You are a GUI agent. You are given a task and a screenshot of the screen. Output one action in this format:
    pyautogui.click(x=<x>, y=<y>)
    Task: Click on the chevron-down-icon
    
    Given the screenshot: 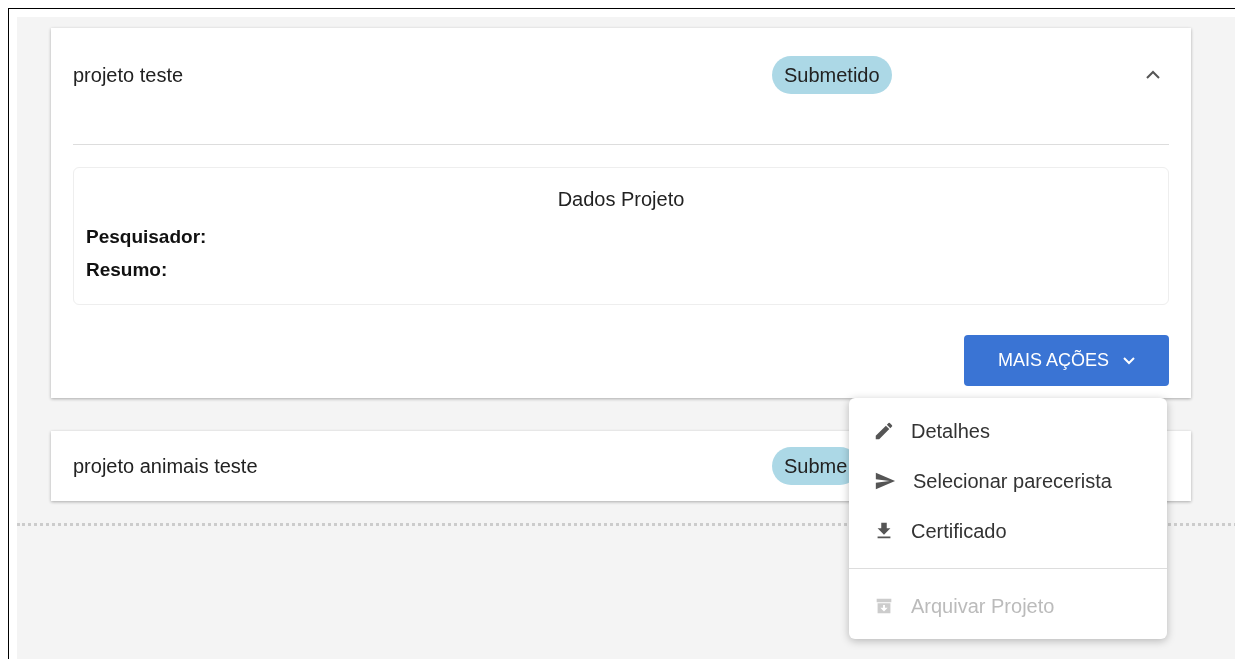 What is the action you would take?
    pyautogui.click(x=1129, y=360)
    